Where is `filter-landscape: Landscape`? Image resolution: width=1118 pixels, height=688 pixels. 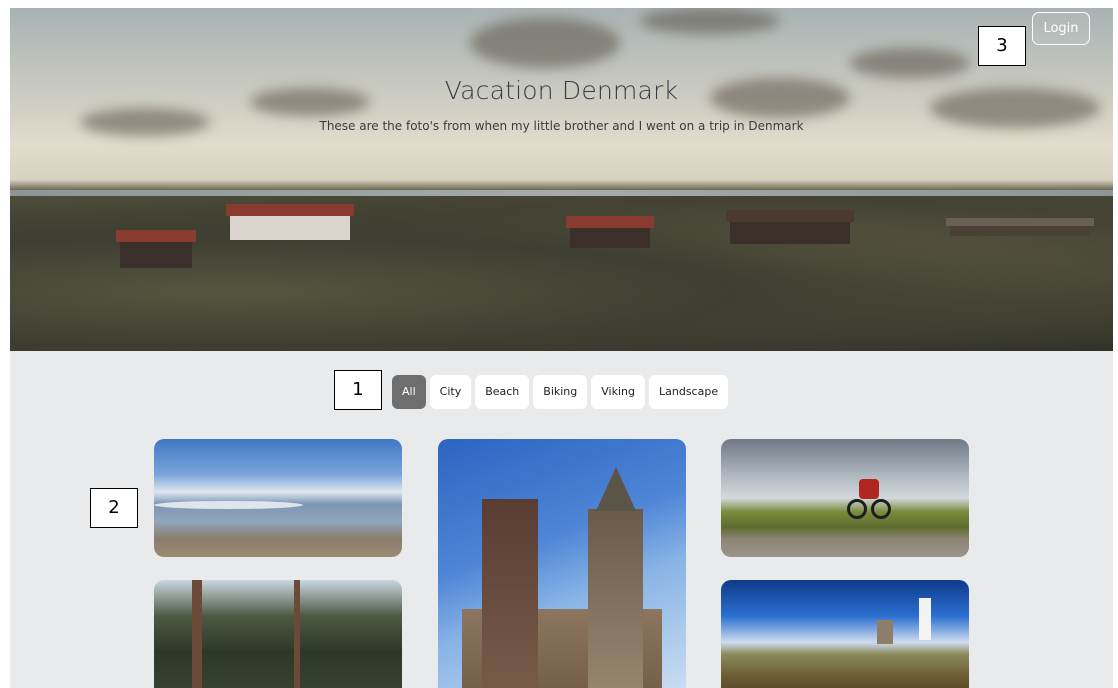
filter-landscape: Landscape is located at coordinates (689, 392).